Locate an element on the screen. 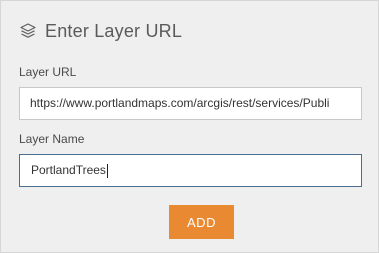 The height and width of the screenshot is (253, 379). panel-header: Enter Layer URL is located at coordinates (100, 31).